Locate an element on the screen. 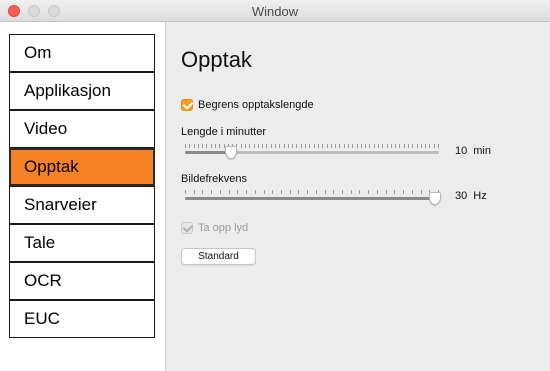 This screenshot has width=550, height=371. length-slider-thumb is located at coordinates (231, 152).